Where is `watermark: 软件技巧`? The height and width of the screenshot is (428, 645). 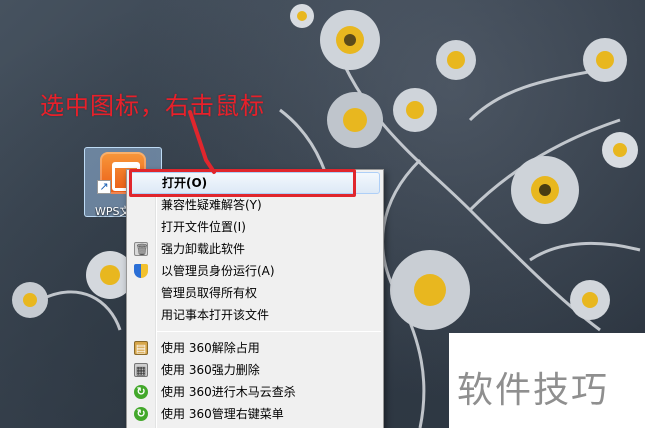 watermark: 软件技巧 is located at coordinates (547, 380).